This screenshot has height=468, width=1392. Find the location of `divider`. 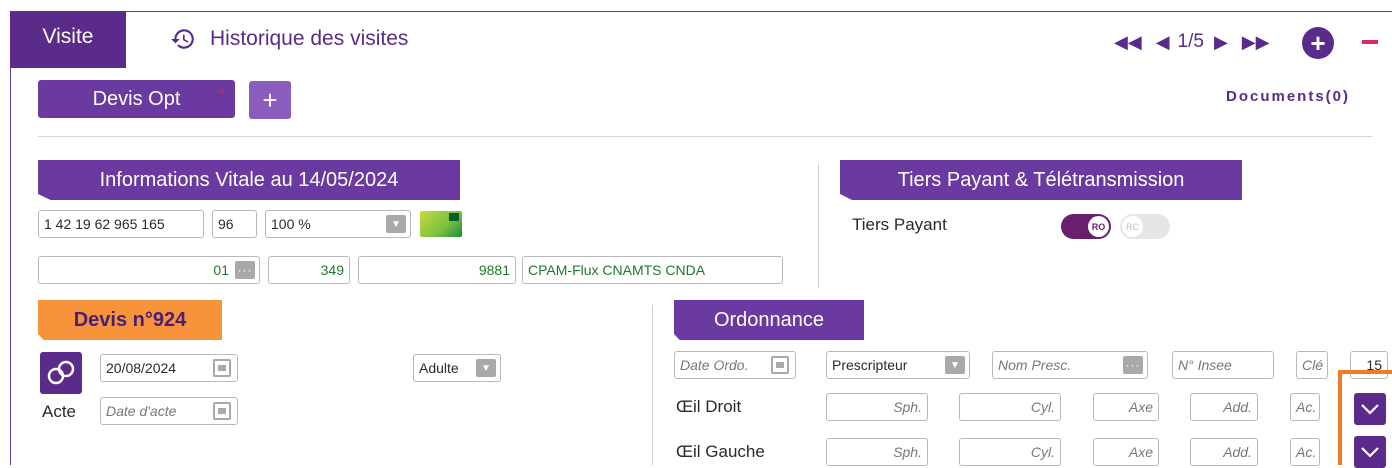

divider is located at coordinates (705, 136).